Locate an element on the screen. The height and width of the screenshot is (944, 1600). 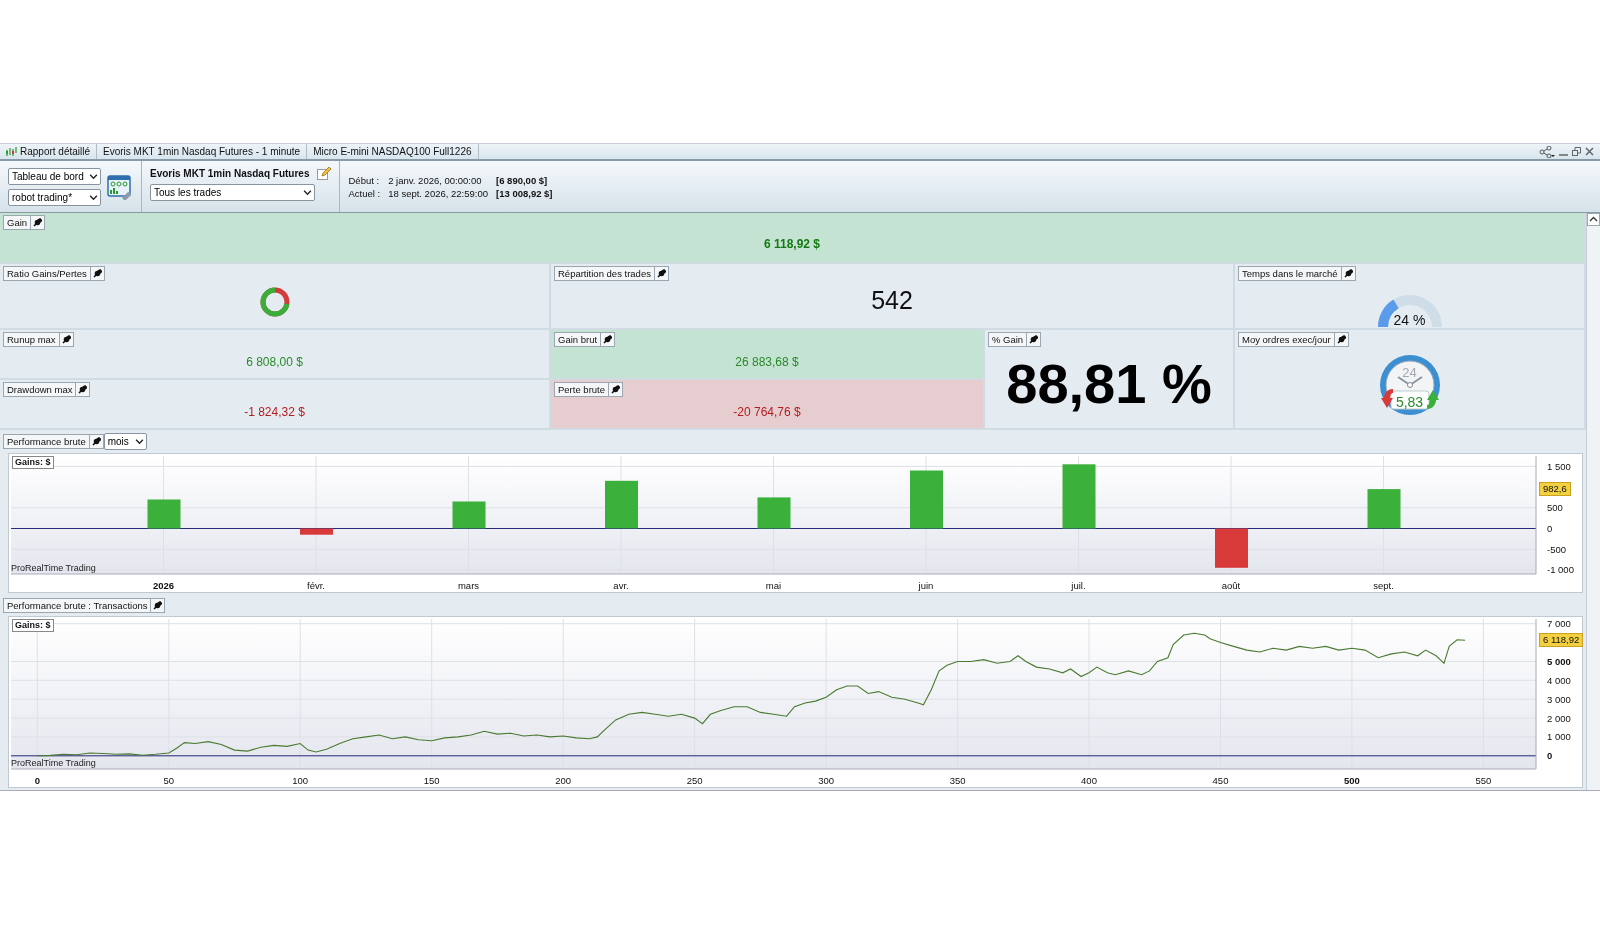
trade-filter-select: Tous les trades is located at coordinates (232, 192).